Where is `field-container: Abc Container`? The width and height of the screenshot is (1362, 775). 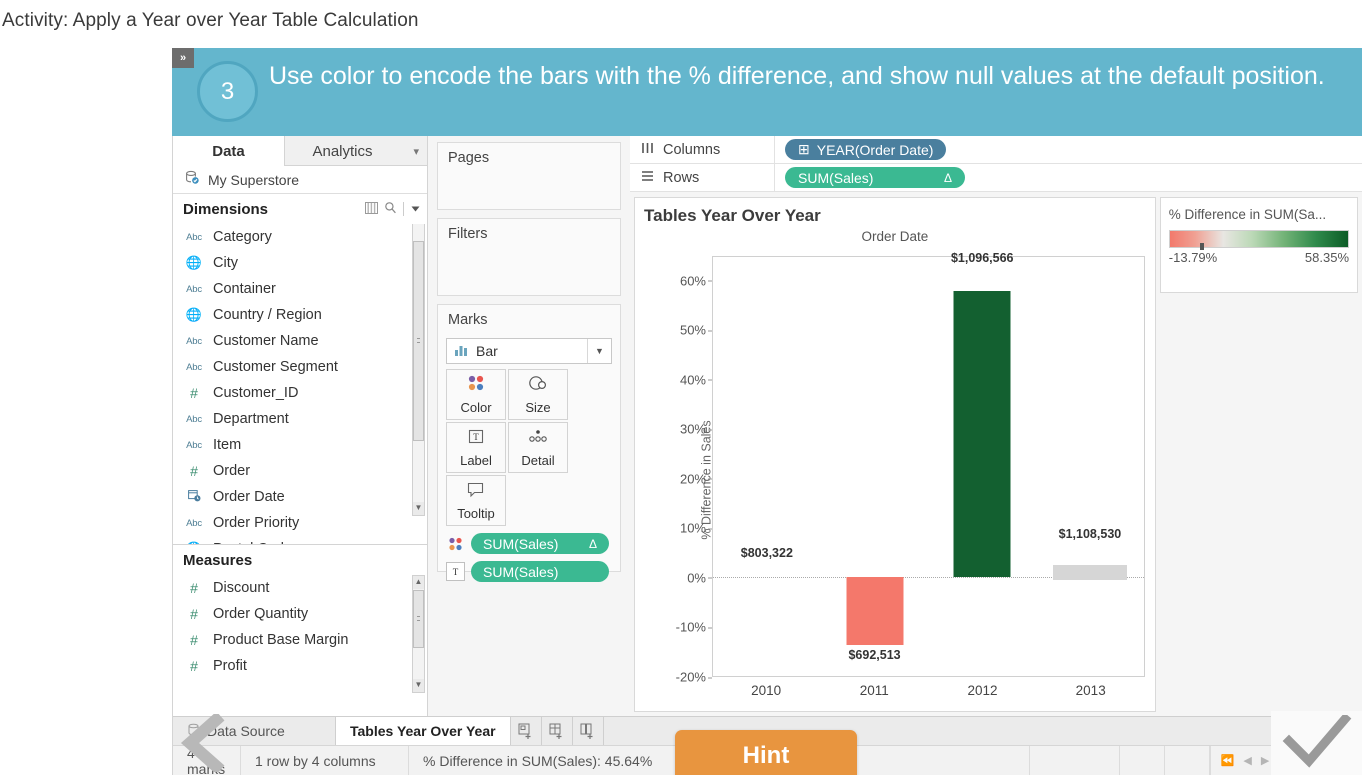
field-container: Abc Container is located at coordinates (300, 289).